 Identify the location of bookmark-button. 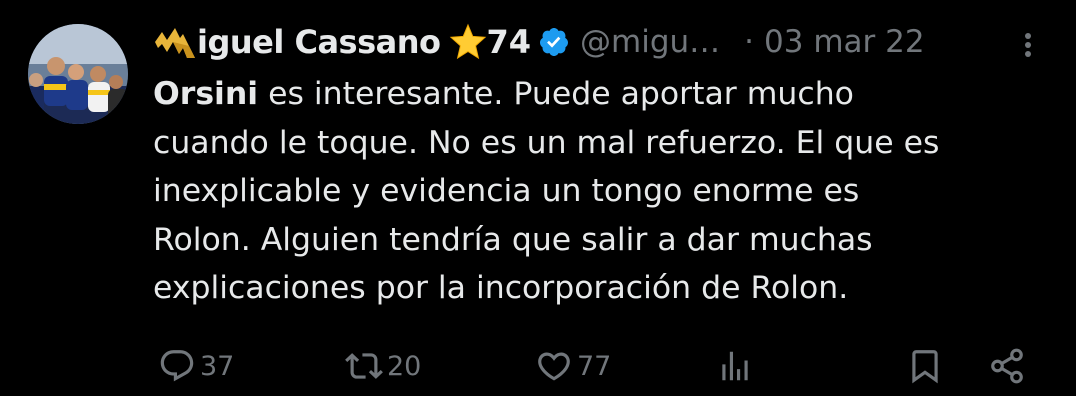
(925, 366).